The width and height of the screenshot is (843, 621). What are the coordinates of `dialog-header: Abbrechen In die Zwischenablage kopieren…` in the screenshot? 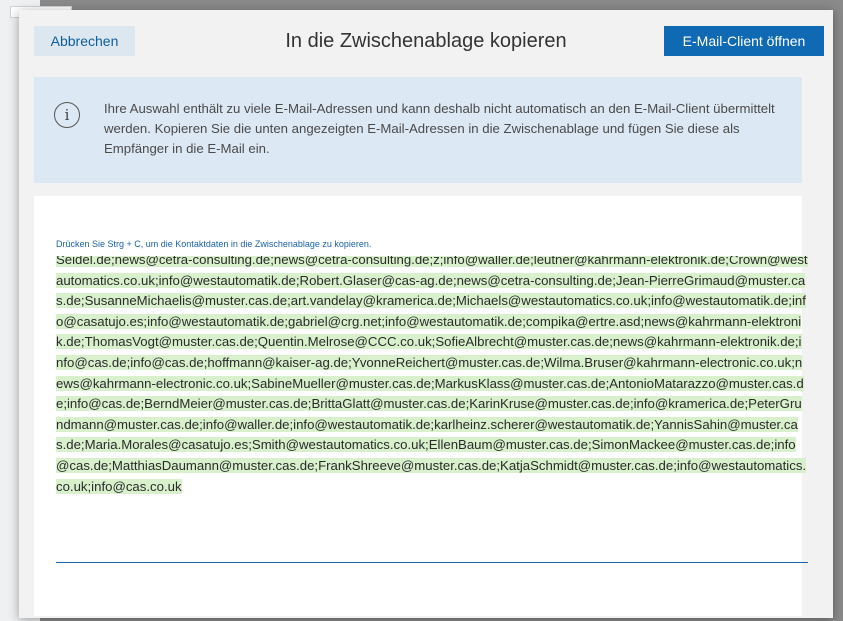 It's located at (426, 37).